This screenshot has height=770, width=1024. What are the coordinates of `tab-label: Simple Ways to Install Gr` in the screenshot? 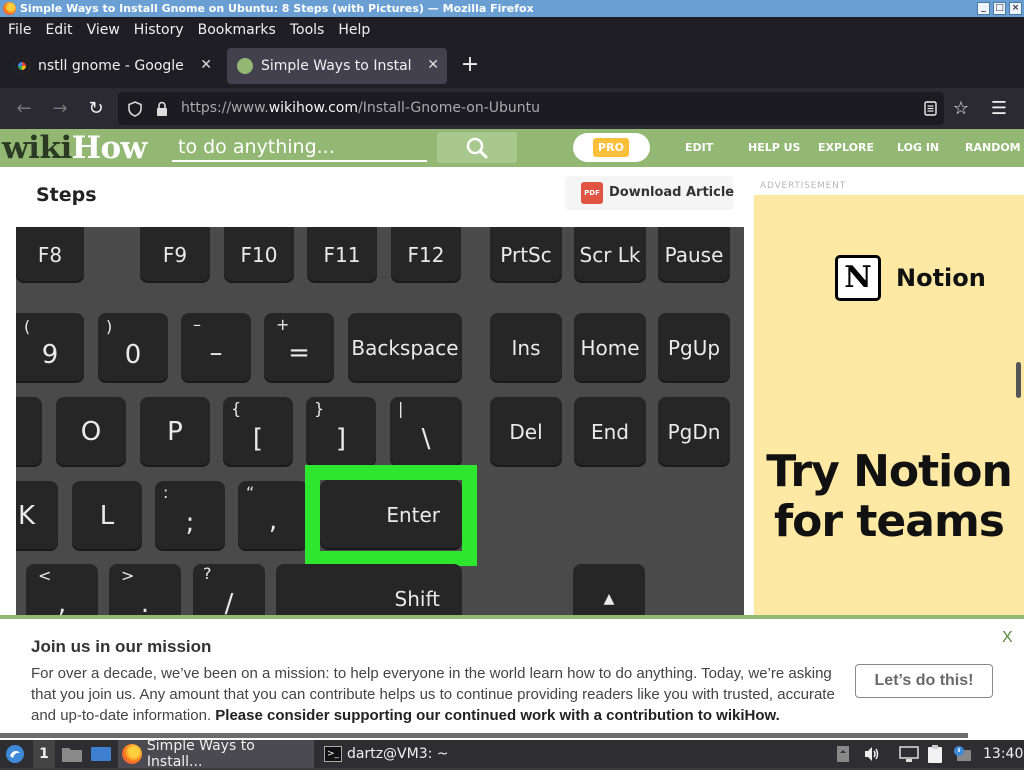 It's located at (336, 66).